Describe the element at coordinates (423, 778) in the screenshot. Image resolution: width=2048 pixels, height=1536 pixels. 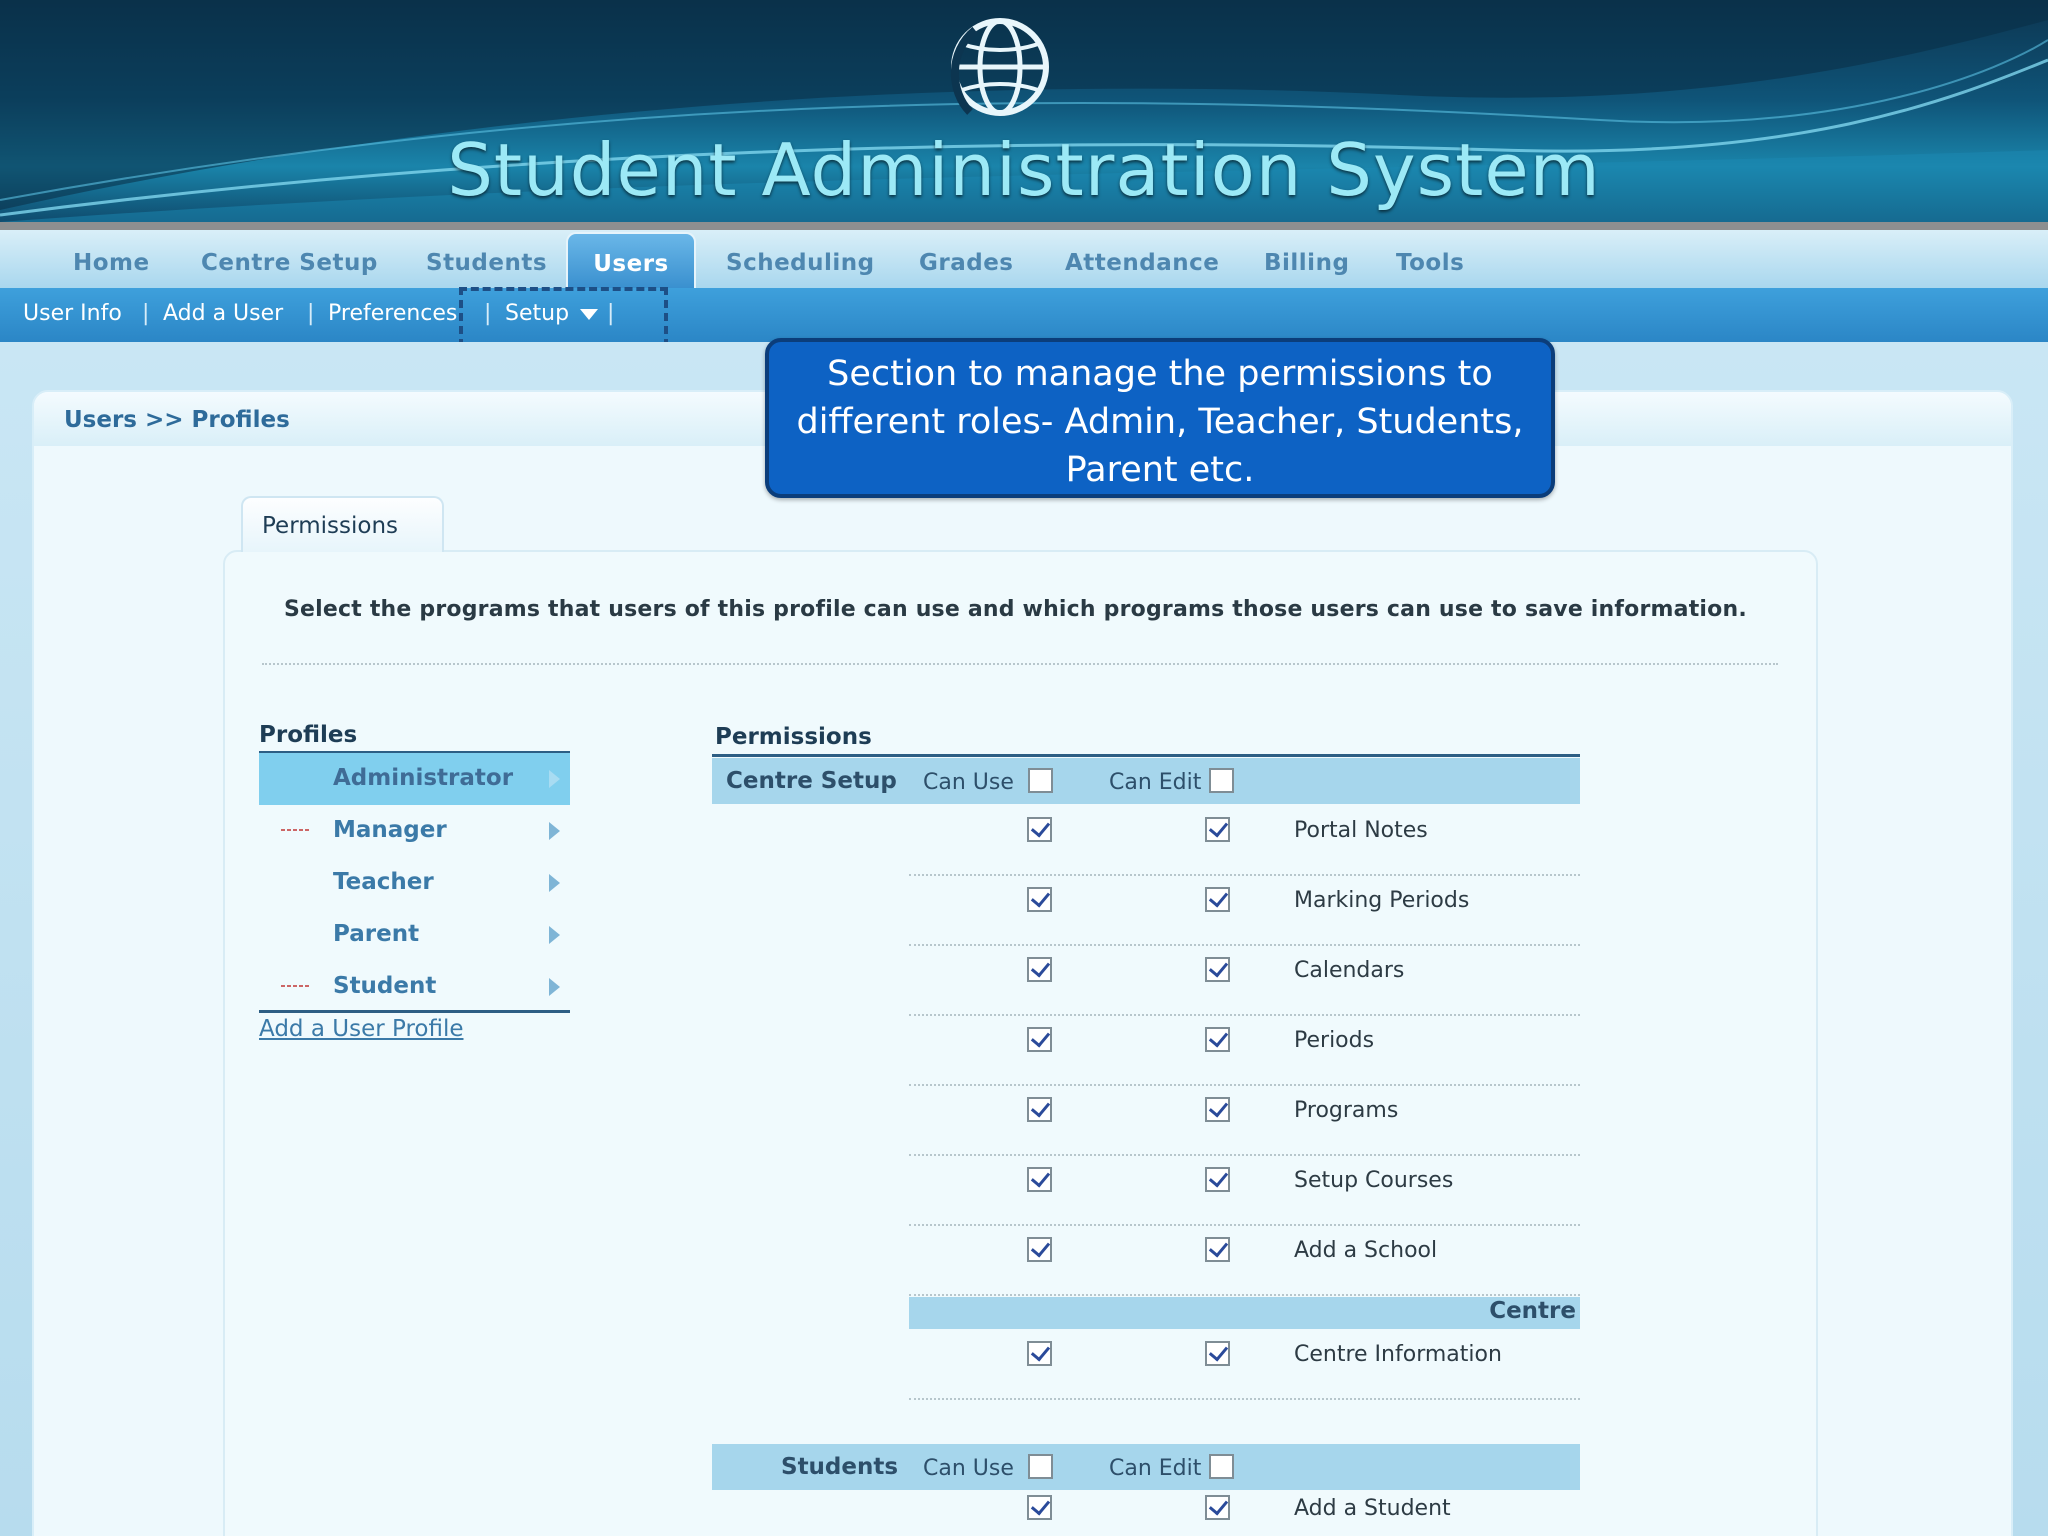
I see `profile-name: Administrator` at that location.